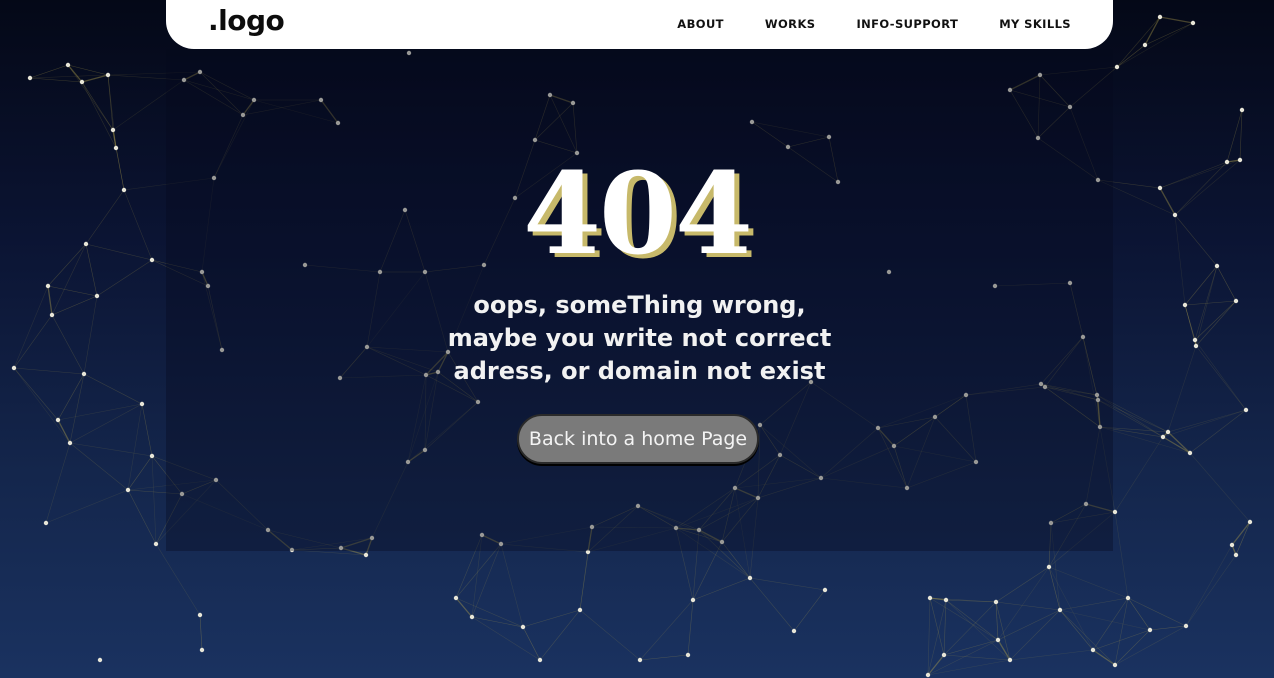  I want to click on nav-link-about: ABOUT, so click(700, 24).